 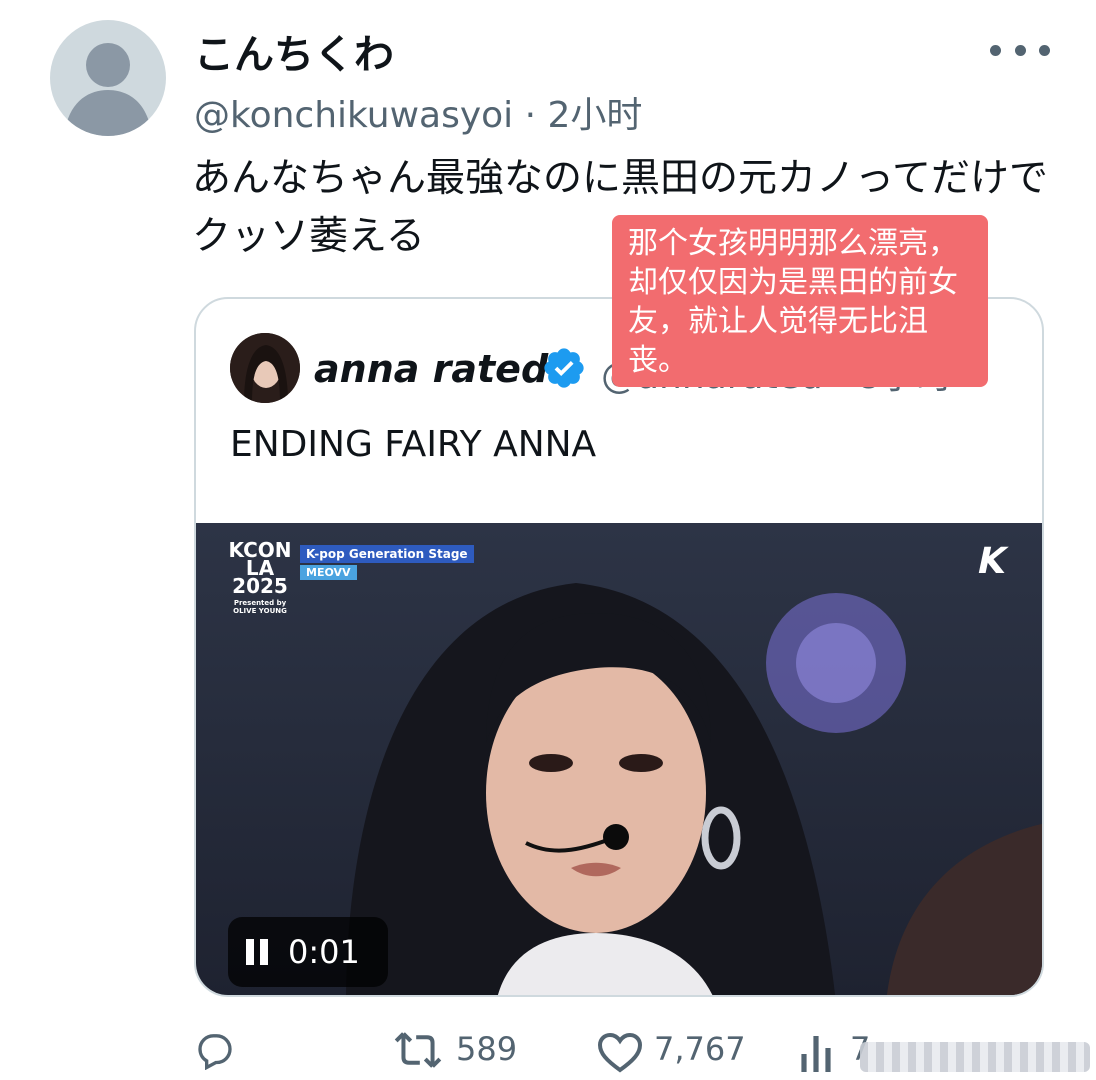 I want to click on retweet-button: 589, so click(x=453, y=1050).